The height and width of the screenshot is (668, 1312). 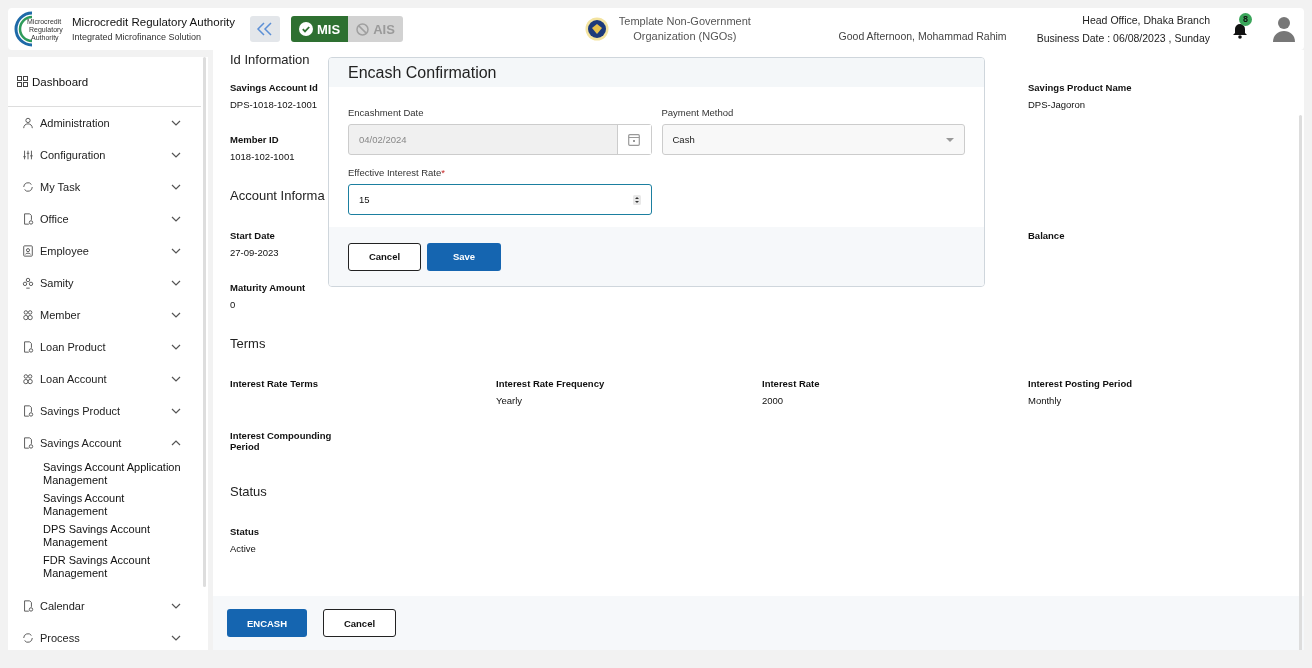 I want to click on field-value: DPS-Jagoron, so click(x=1057, y=104).